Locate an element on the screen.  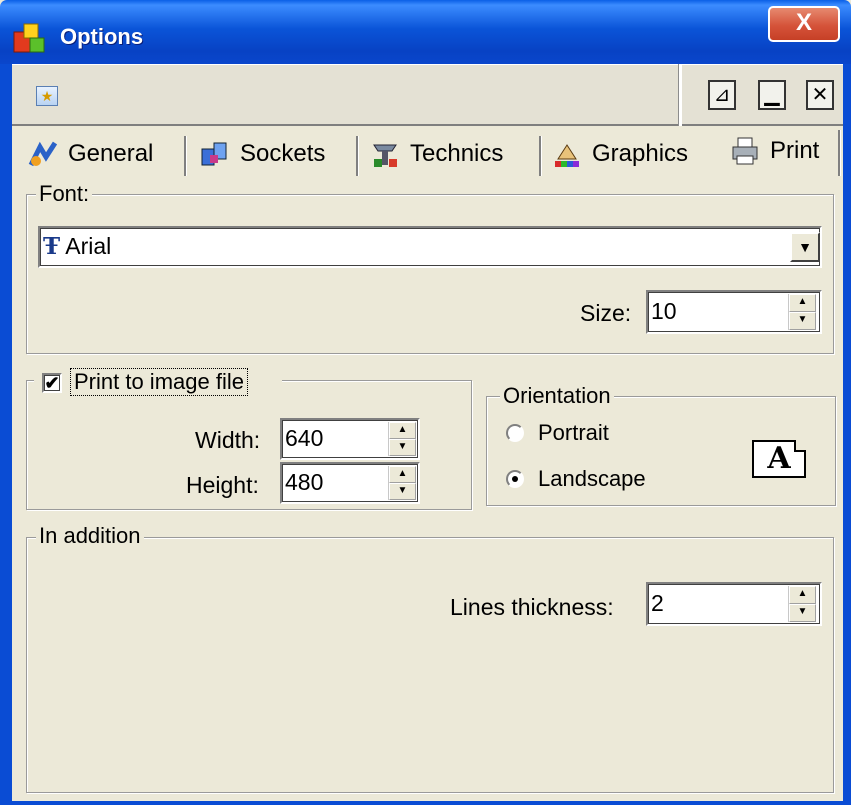
landscape-label: Landscape is located at coordinates (592, 479).